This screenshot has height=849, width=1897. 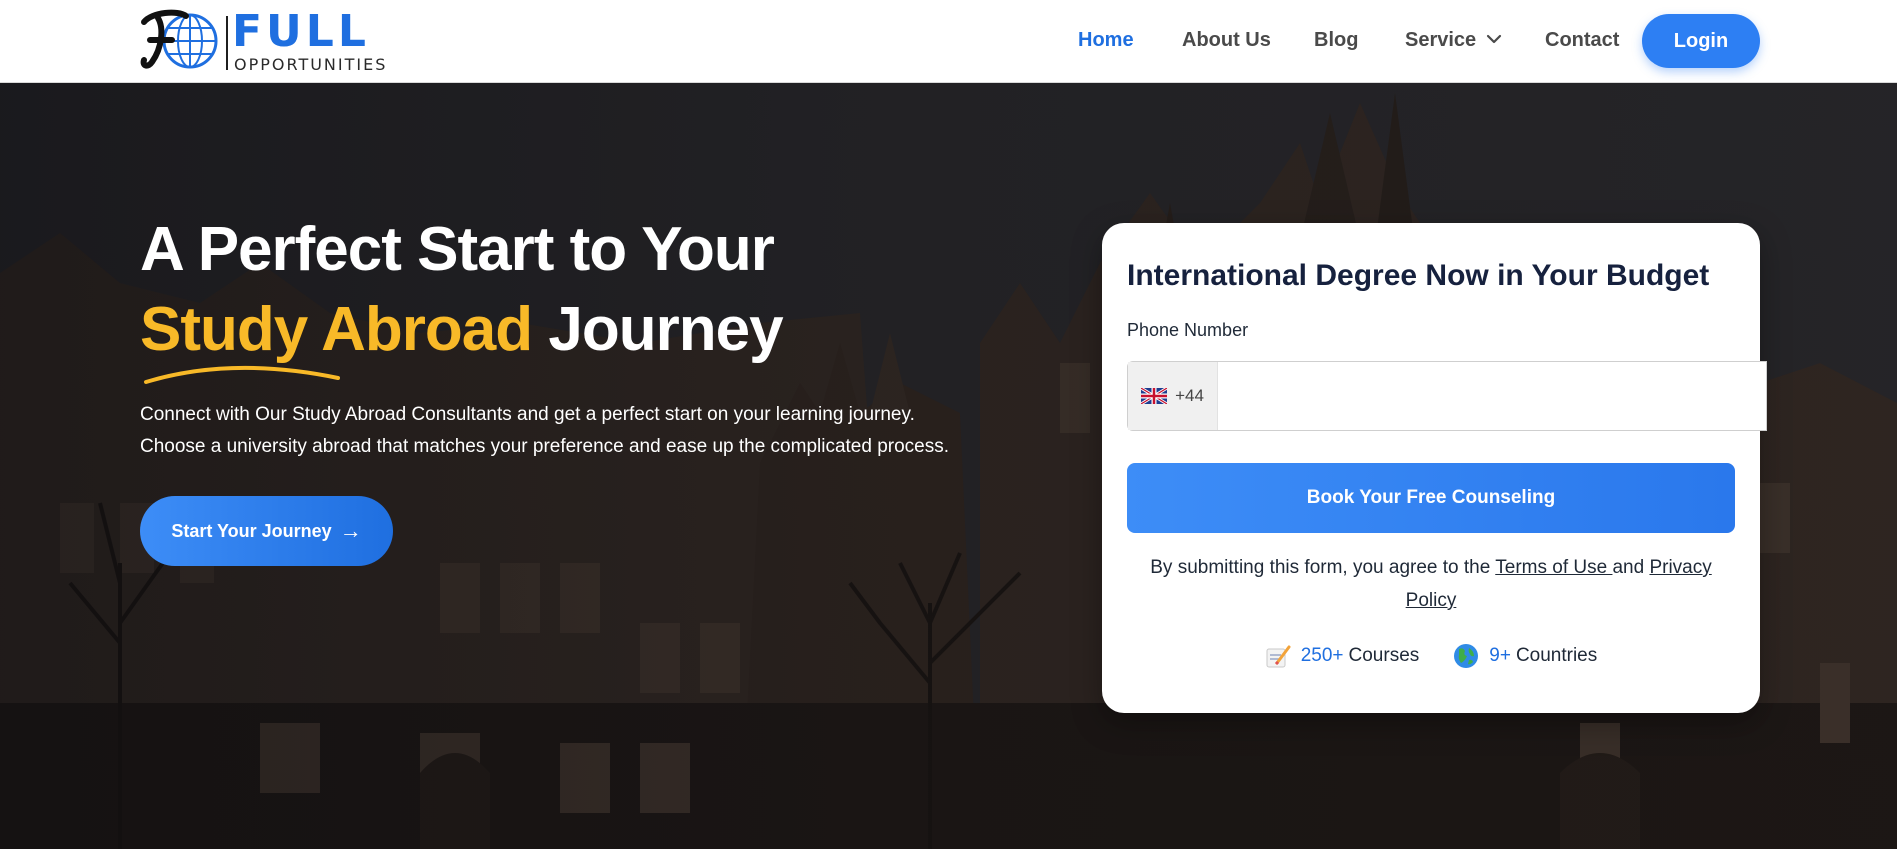 I want to click on terms-of-use-link: Terms of Use, so click(x=1553, y=567).